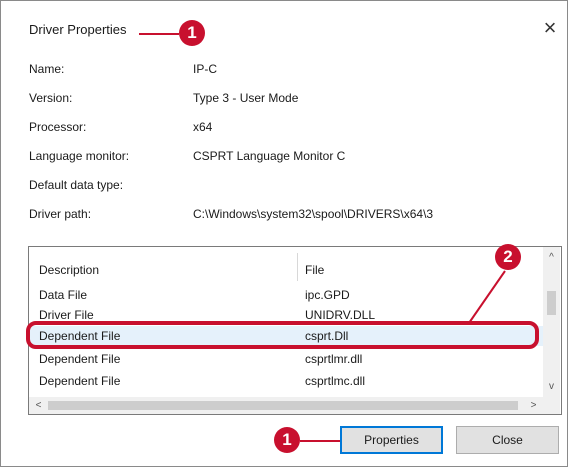  Describe the element at coordinates (551, 303) in the screenshot. I see `vertical-scroll-thumb` at that location.